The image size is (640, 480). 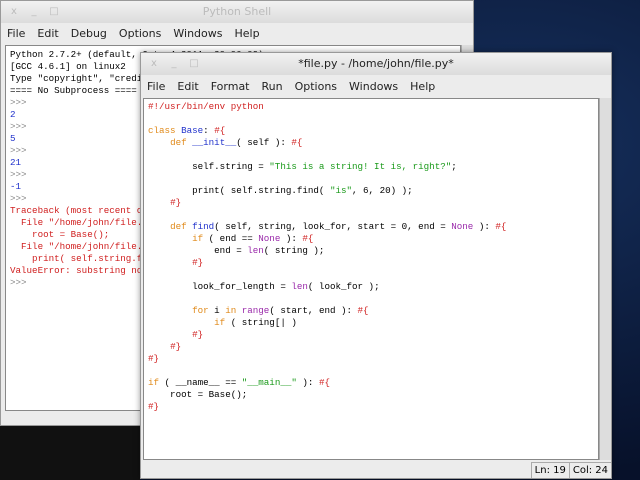 I want to click on token: find, so click(x=203, y=226).